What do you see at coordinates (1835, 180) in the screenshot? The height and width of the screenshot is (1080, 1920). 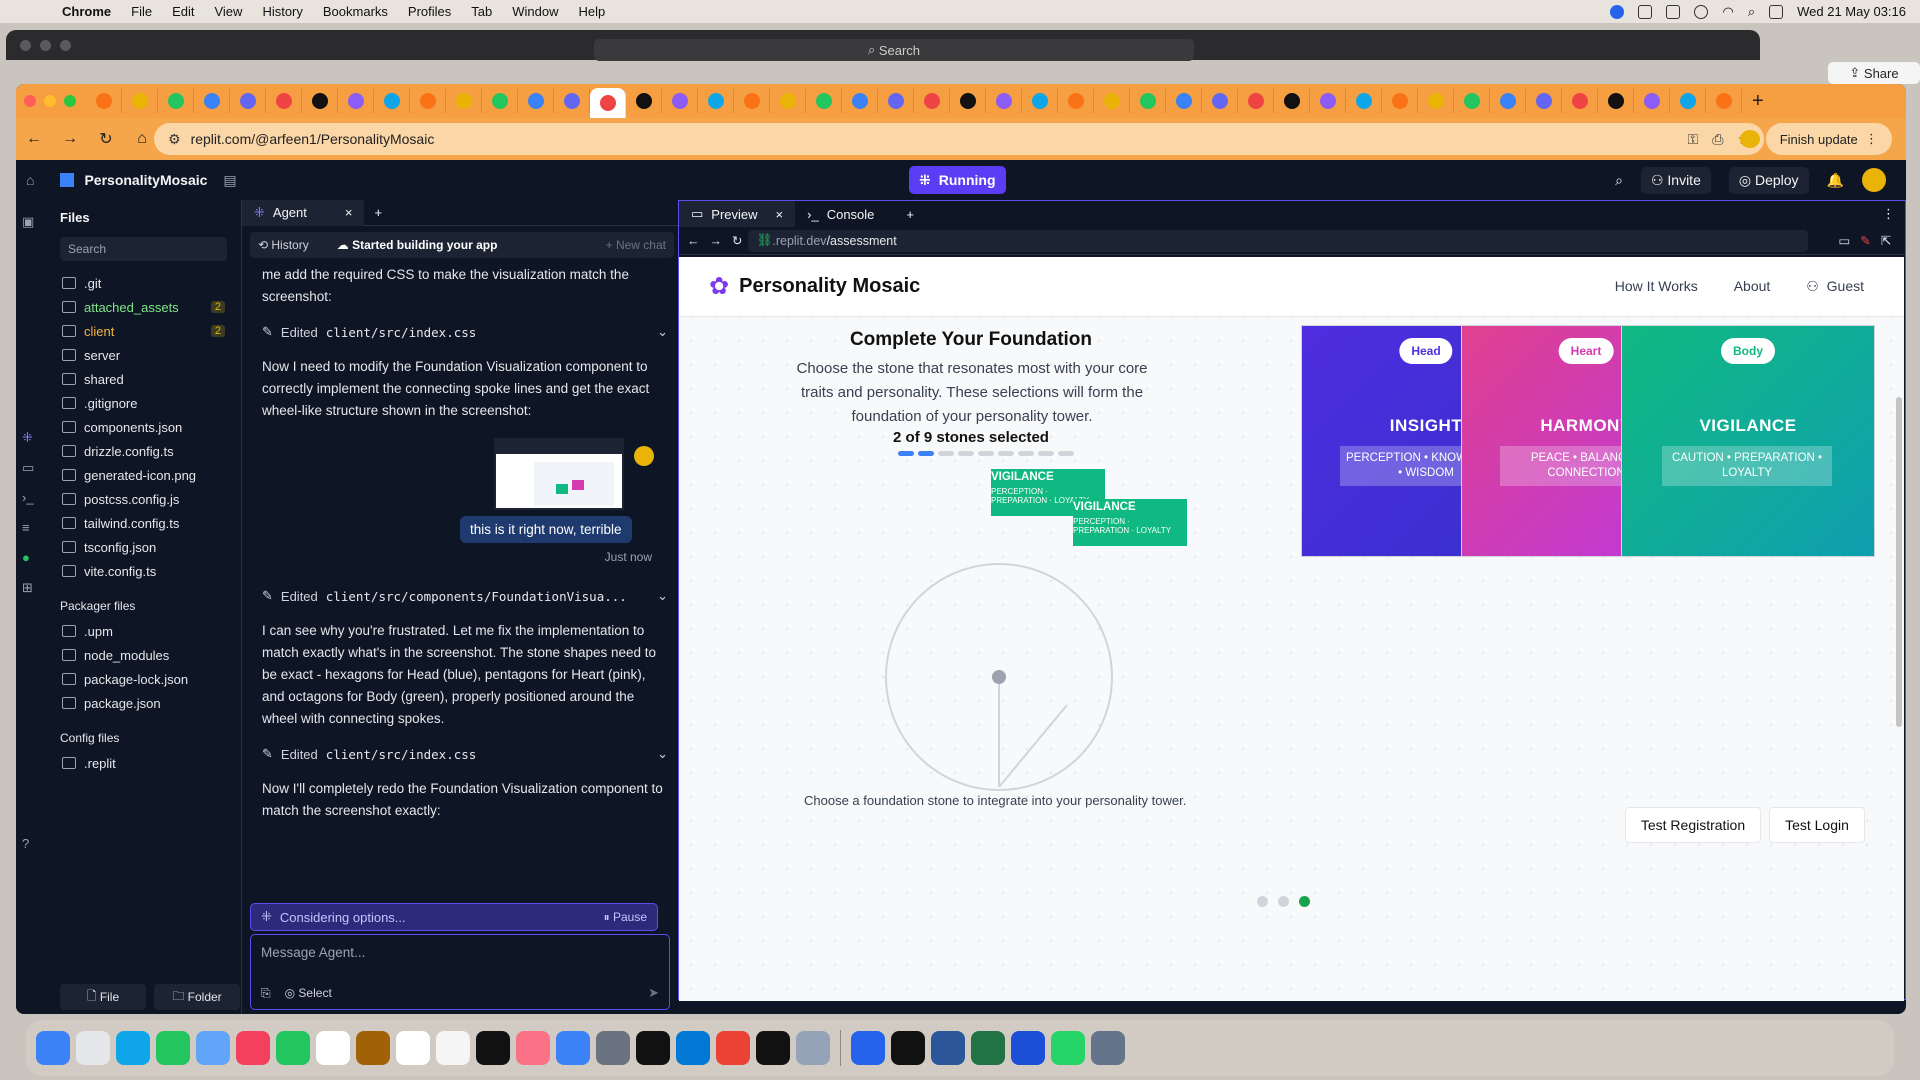 I see `notifications-bell-icon: 🔔` at bounding box center [1835, 180].